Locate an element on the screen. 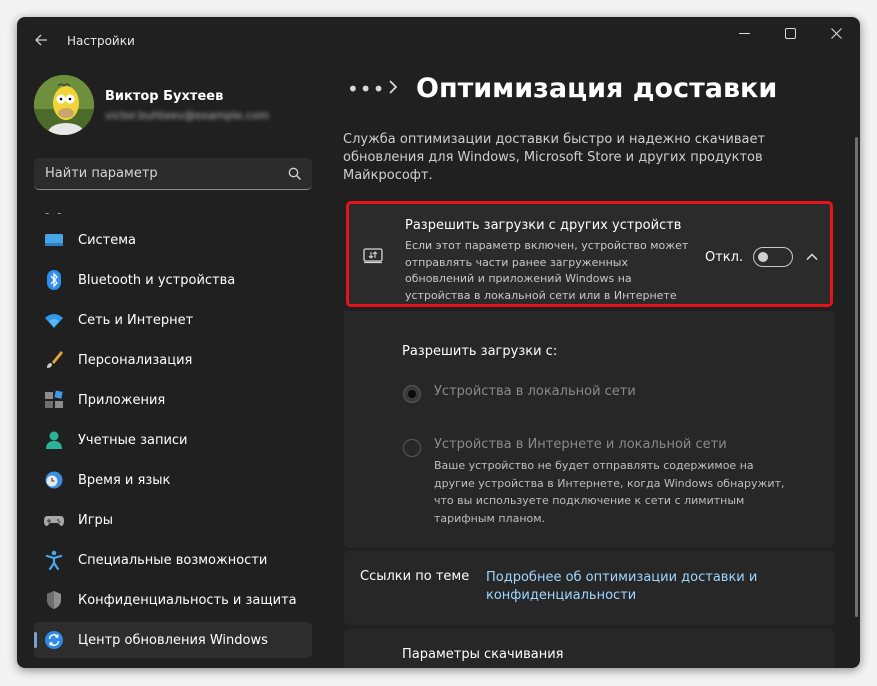  minimize-button is located at coordinates (744, 33).